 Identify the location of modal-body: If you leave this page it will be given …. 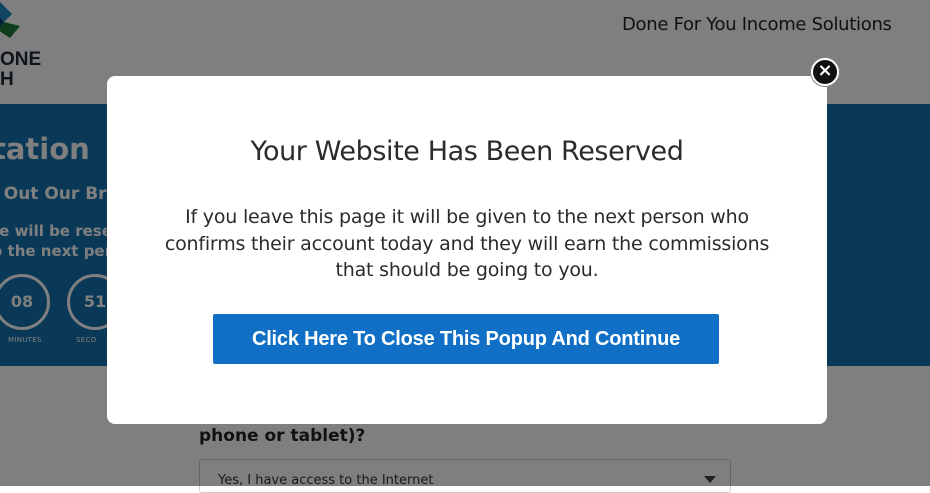
(467, 243).